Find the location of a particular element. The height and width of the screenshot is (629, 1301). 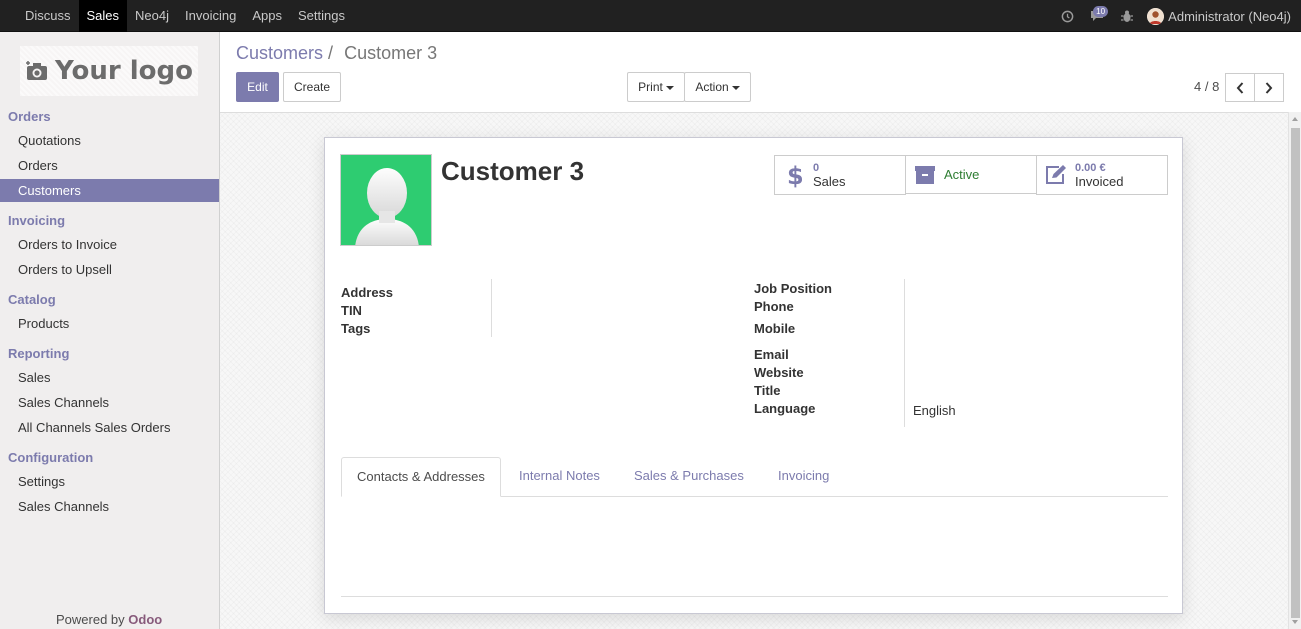

phone-label: Phone is located at coordinates (774, 306).